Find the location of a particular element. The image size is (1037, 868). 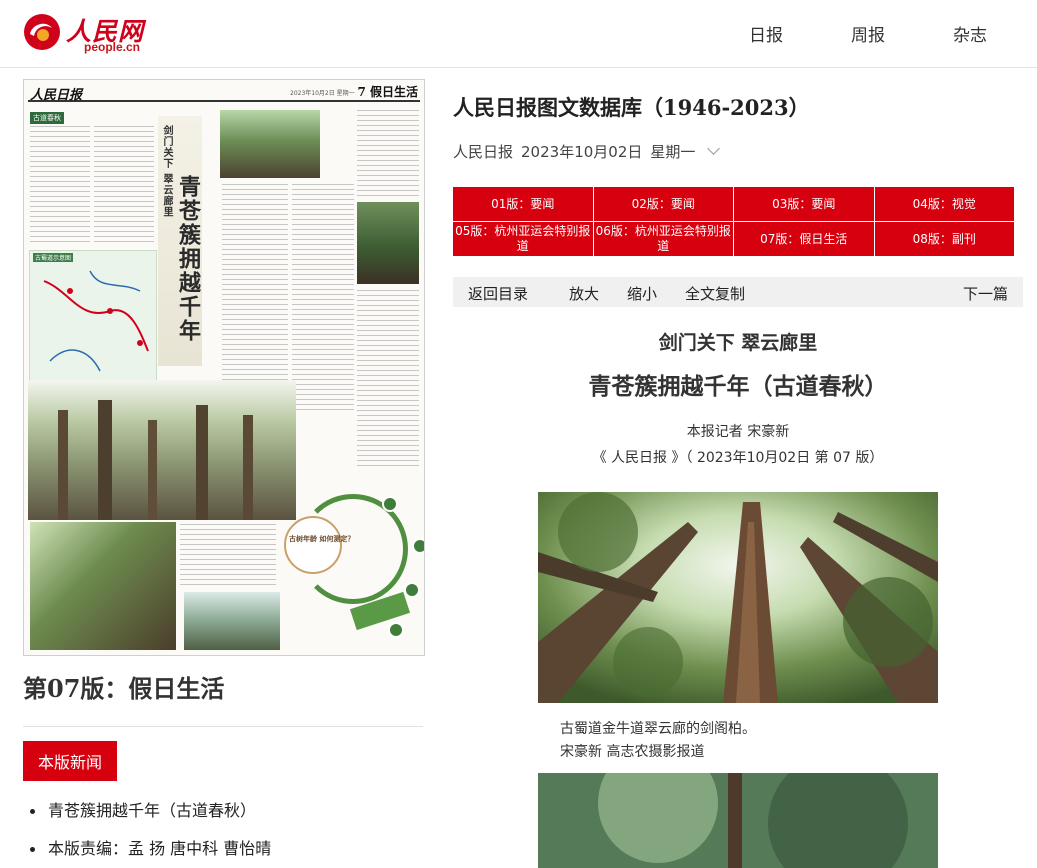

nav-weekly: 周报 is located at coordinates (868, 33).